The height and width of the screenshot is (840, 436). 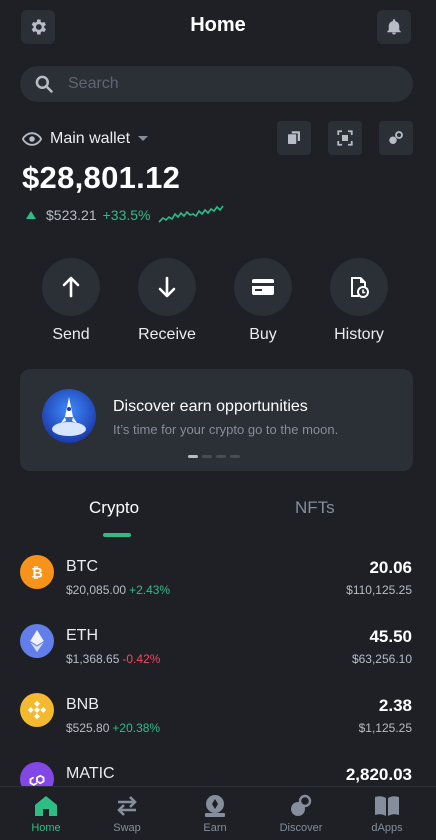 I want to click on receive-label: Receive, so click(x=167, y=334).